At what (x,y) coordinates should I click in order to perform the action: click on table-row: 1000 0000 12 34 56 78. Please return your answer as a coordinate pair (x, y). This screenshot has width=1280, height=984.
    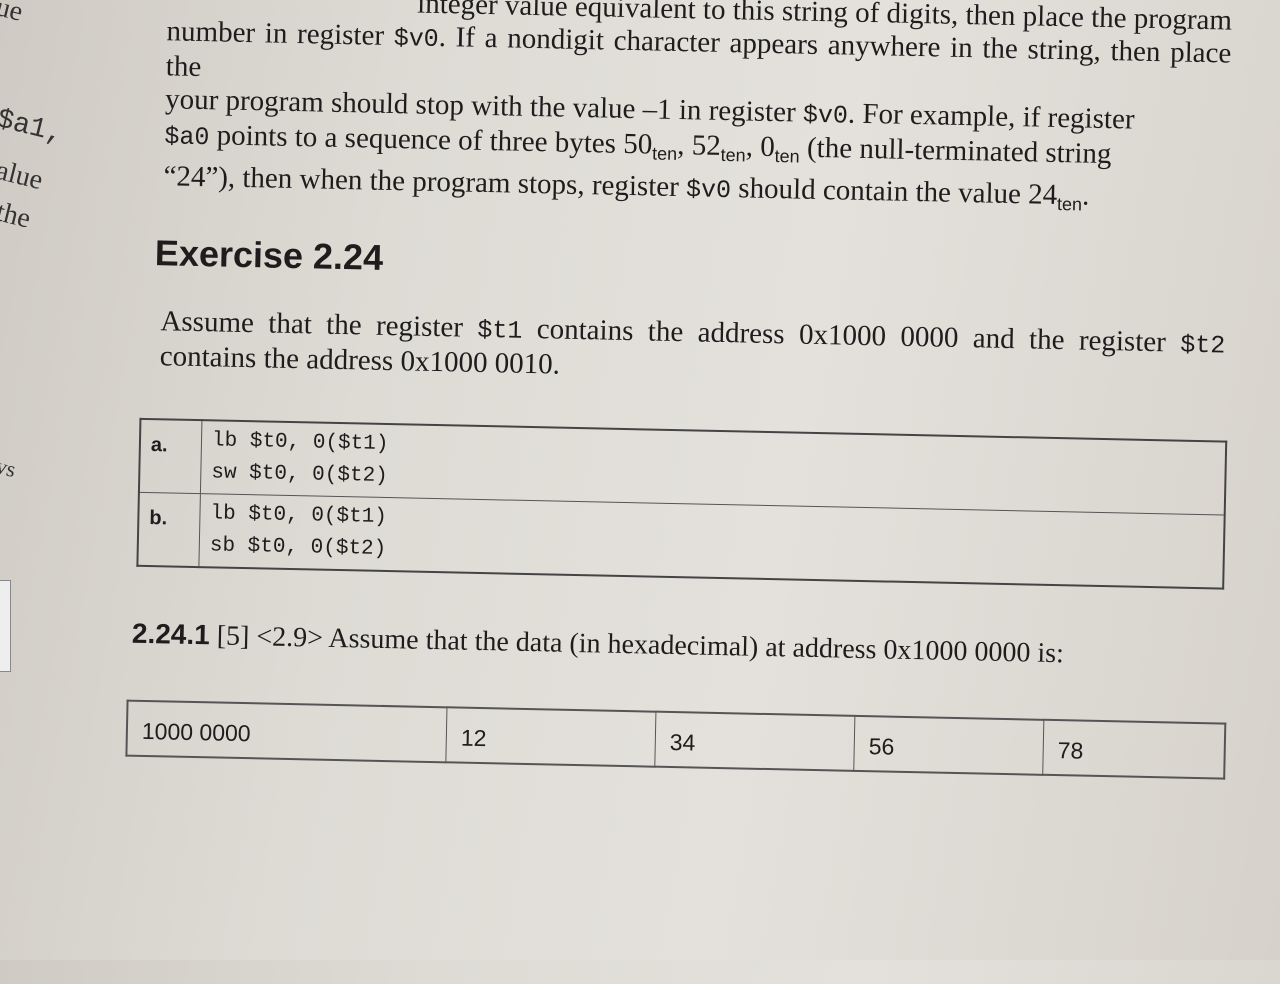
    Looking at the image, I should click on (676, 739).